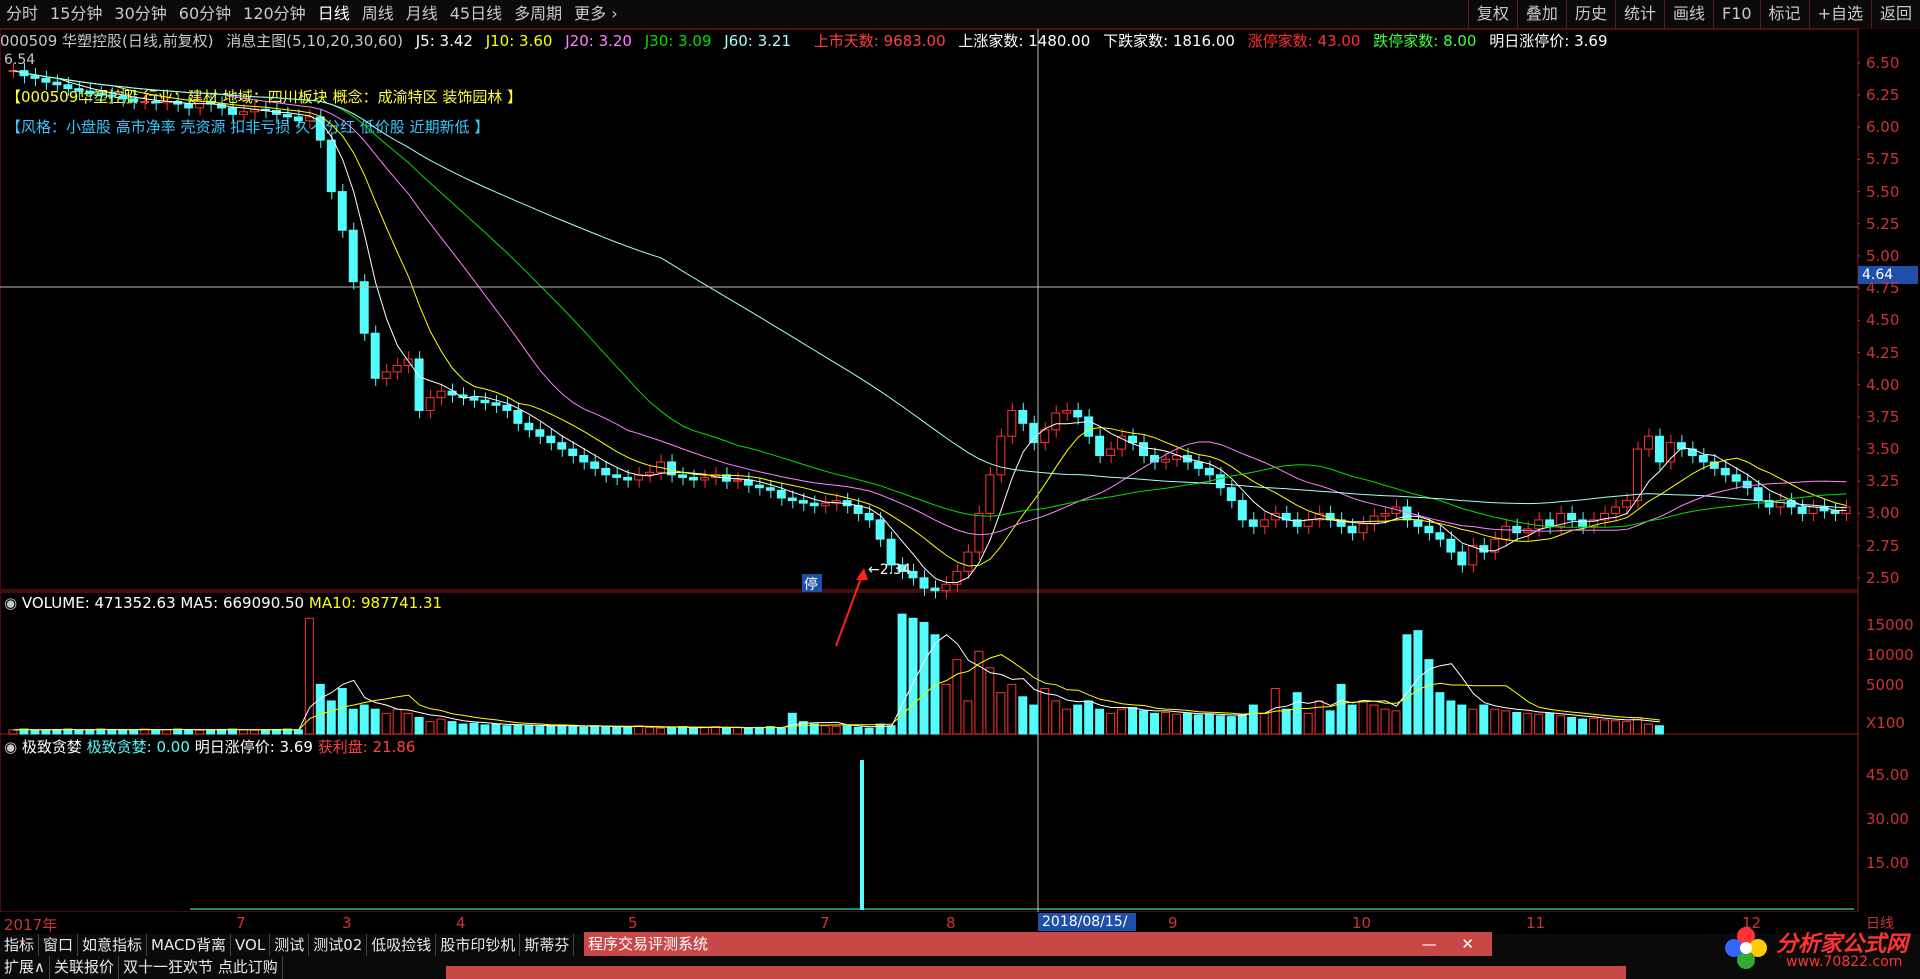  I want to click on greed-spike, so click(862, 835).